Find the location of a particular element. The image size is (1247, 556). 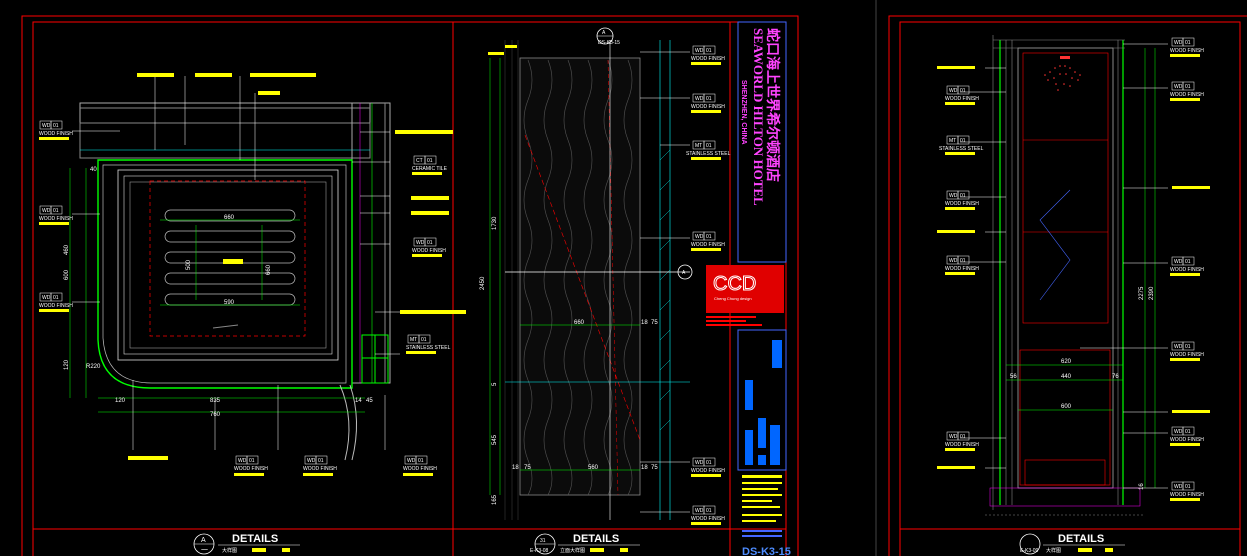

dim-text: 16 is located at coordinates (1142, 486).